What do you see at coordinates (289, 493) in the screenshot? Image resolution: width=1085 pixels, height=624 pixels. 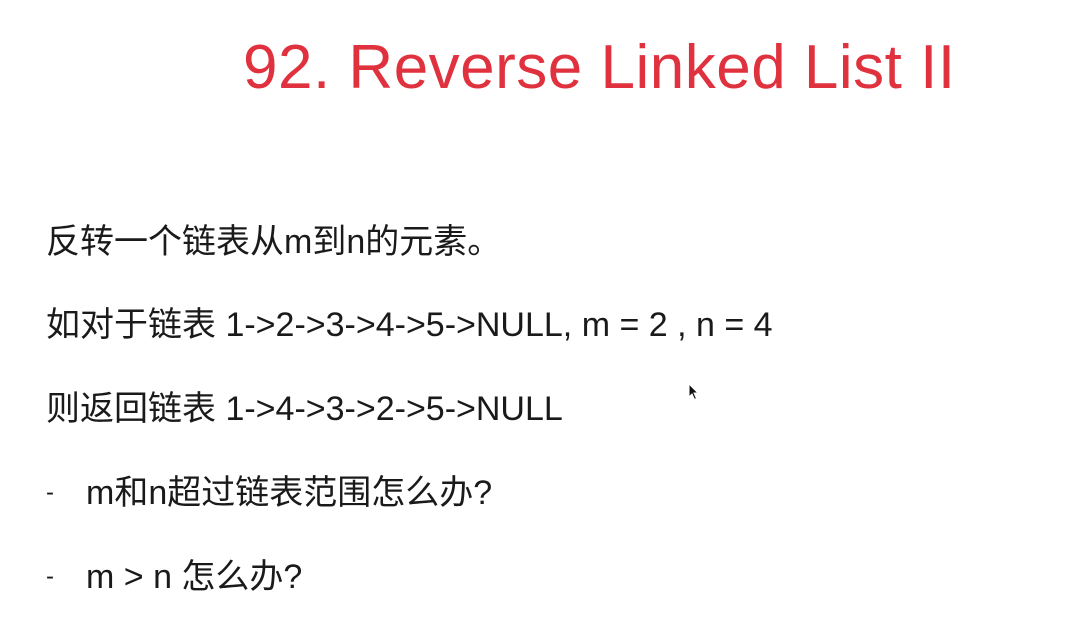 I see `bullet-text: m和n超过链表范围怎么办?` at bounding box center [289, 493].